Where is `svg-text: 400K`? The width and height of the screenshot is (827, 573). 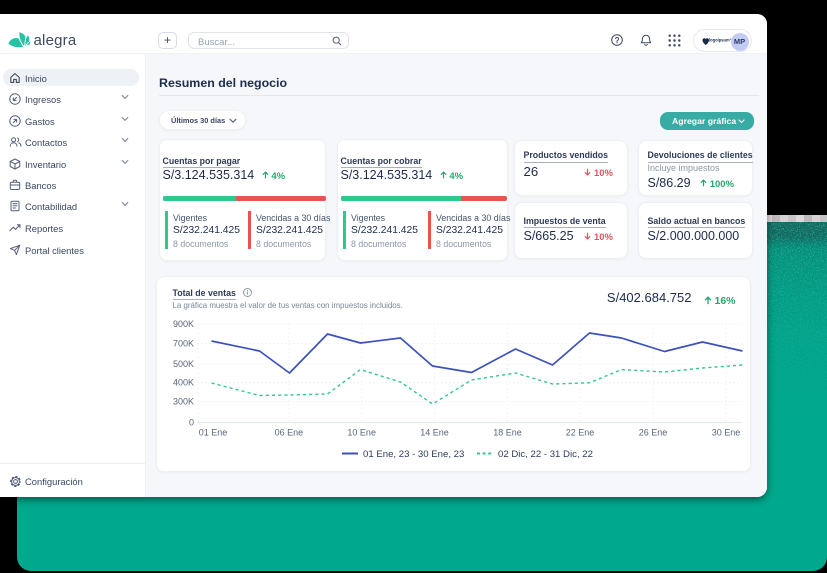
svg-text: 400K is located at coordinates (182, 383).